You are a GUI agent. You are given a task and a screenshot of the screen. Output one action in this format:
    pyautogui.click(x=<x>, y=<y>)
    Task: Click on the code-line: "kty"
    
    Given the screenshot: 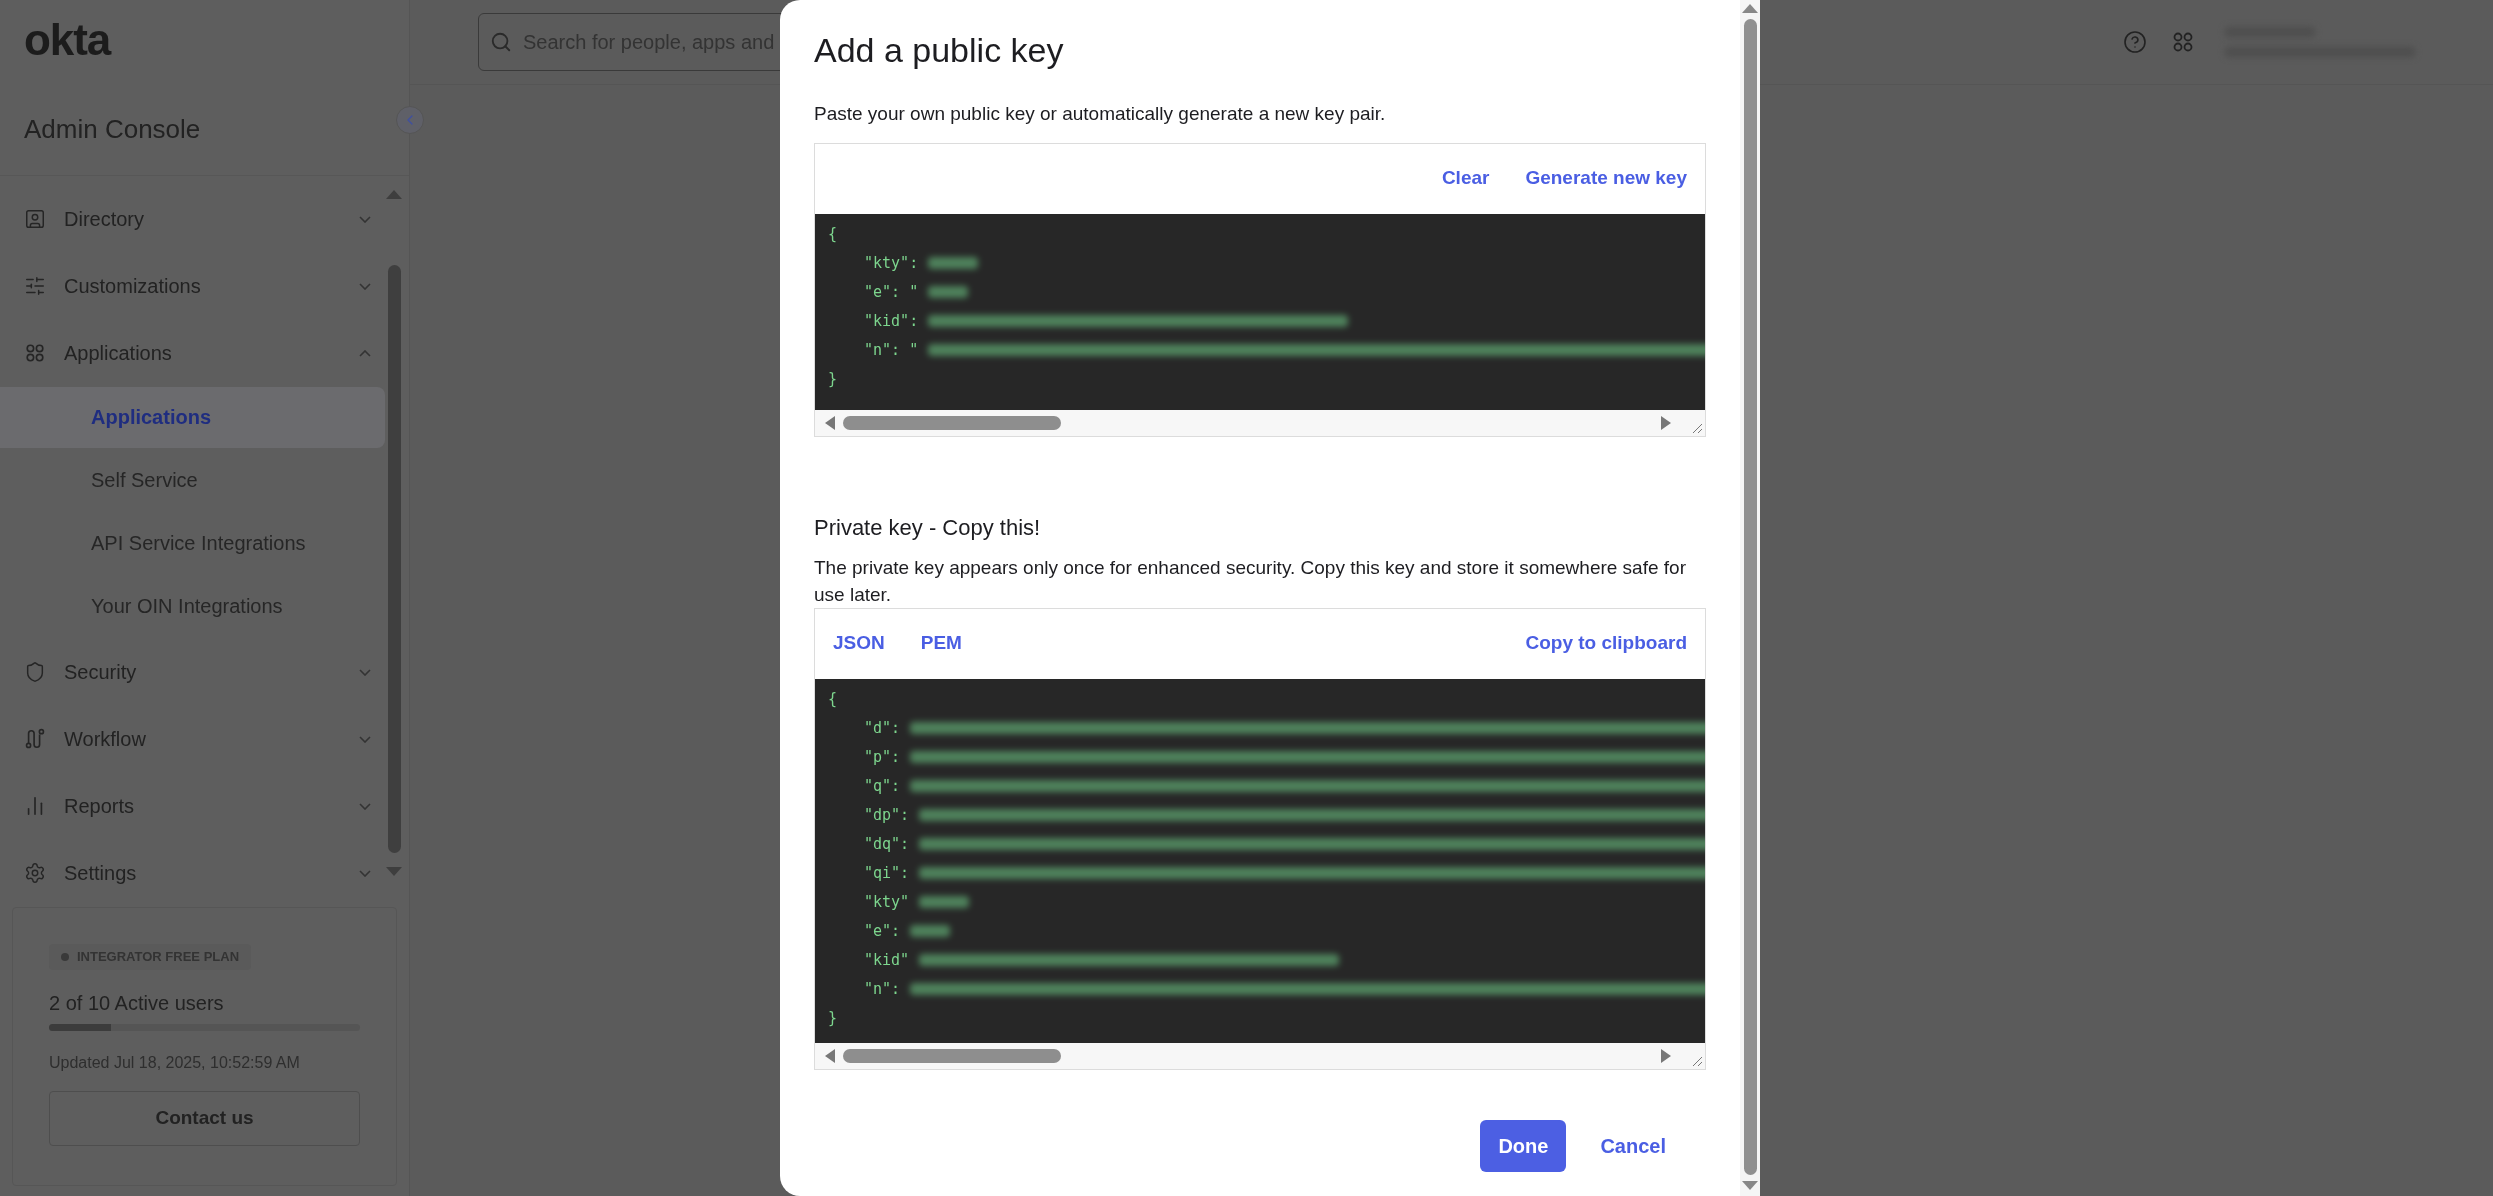 What is the action you would take?
    pyautogui.click(x=887, y=902)
    